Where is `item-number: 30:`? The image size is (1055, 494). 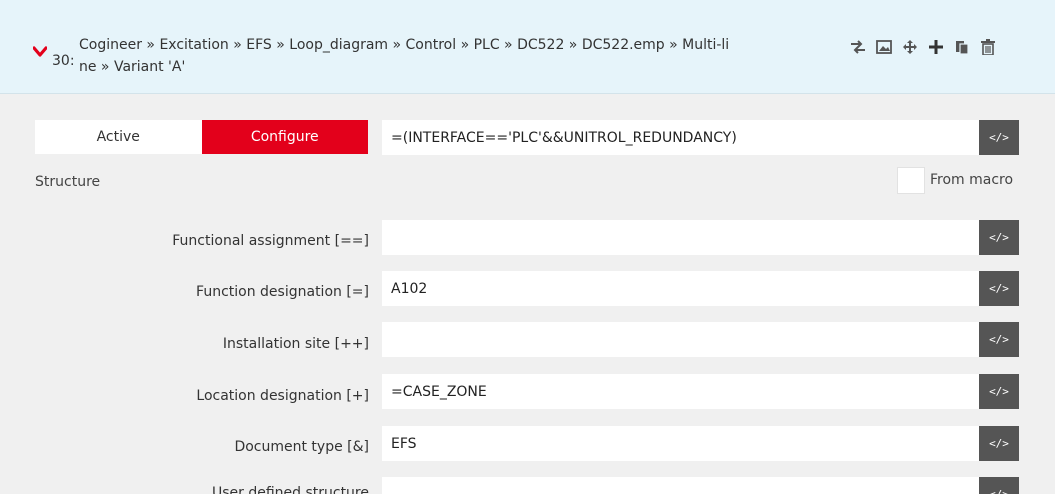
item-number: 30: is located at coordinates (63, 61).